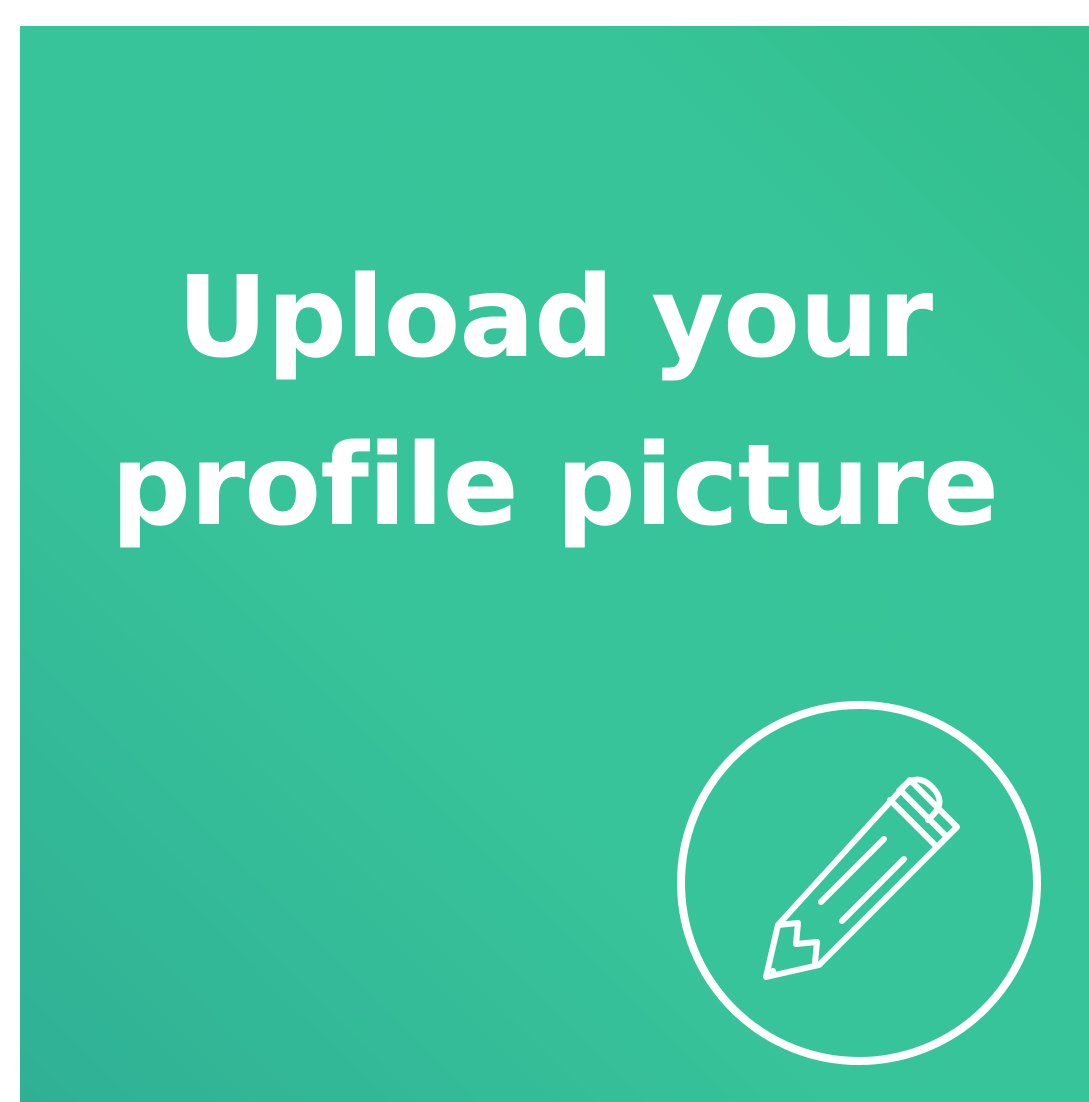 The height and width of the screenshot is (1102, 1089). I want to click on edit-picture-button, so click(859, 883).